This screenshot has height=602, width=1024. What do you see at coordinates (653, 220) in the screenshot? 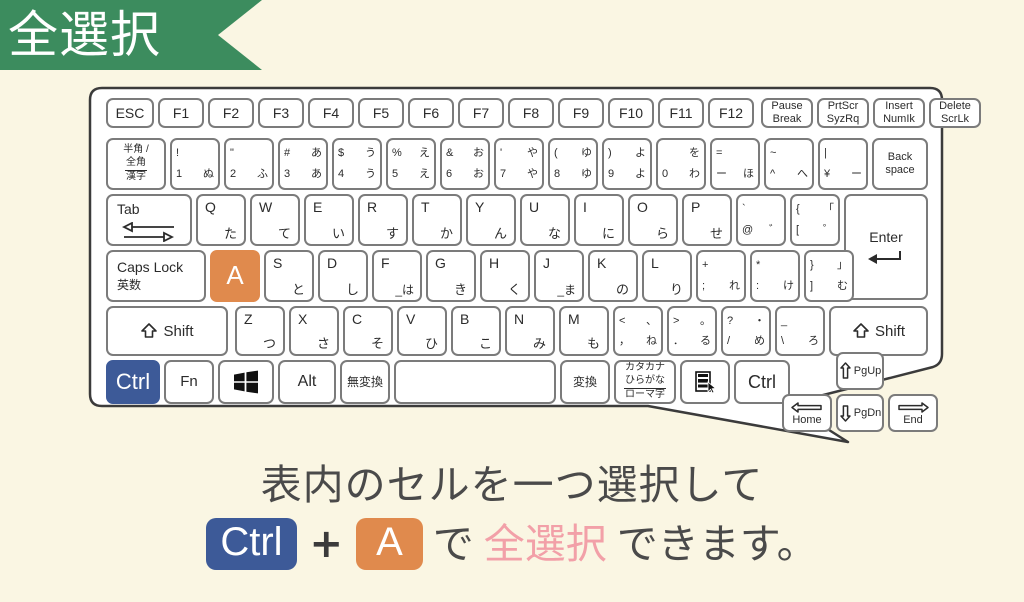
I see `key-o: O ら` at bounding box center [653, 220].